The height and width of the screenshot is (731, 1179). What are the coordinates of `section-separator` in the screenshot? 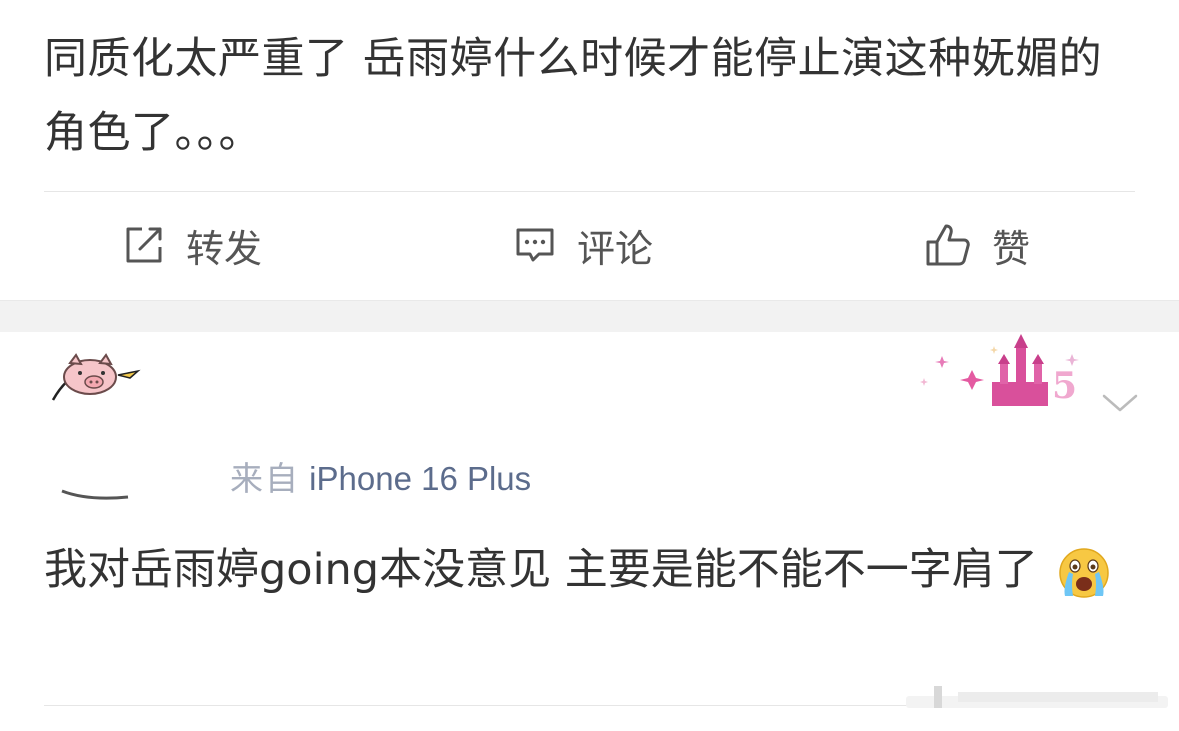 It's located at (589, 316).